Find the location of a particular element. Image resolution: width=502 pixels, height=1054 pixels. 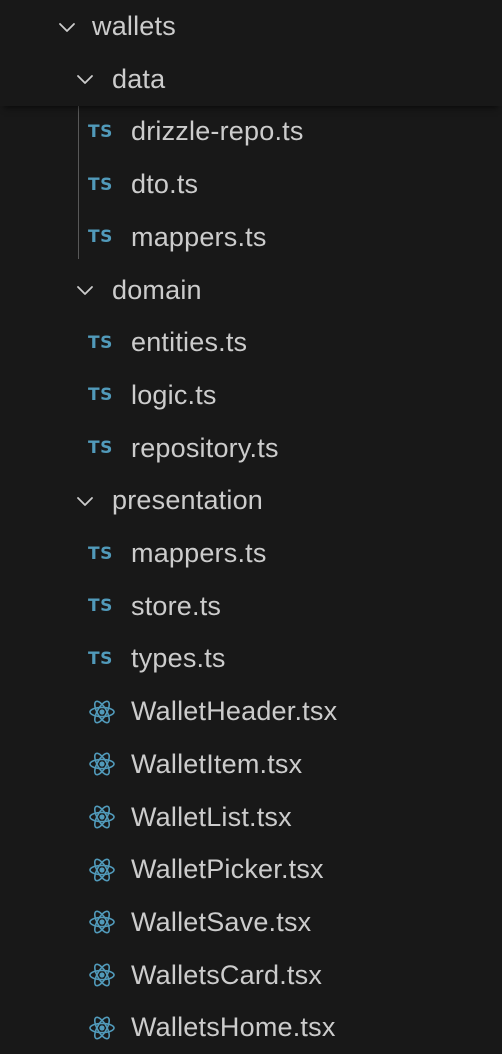

tree-item-label: types.ts is located at coordinates (178, 658).